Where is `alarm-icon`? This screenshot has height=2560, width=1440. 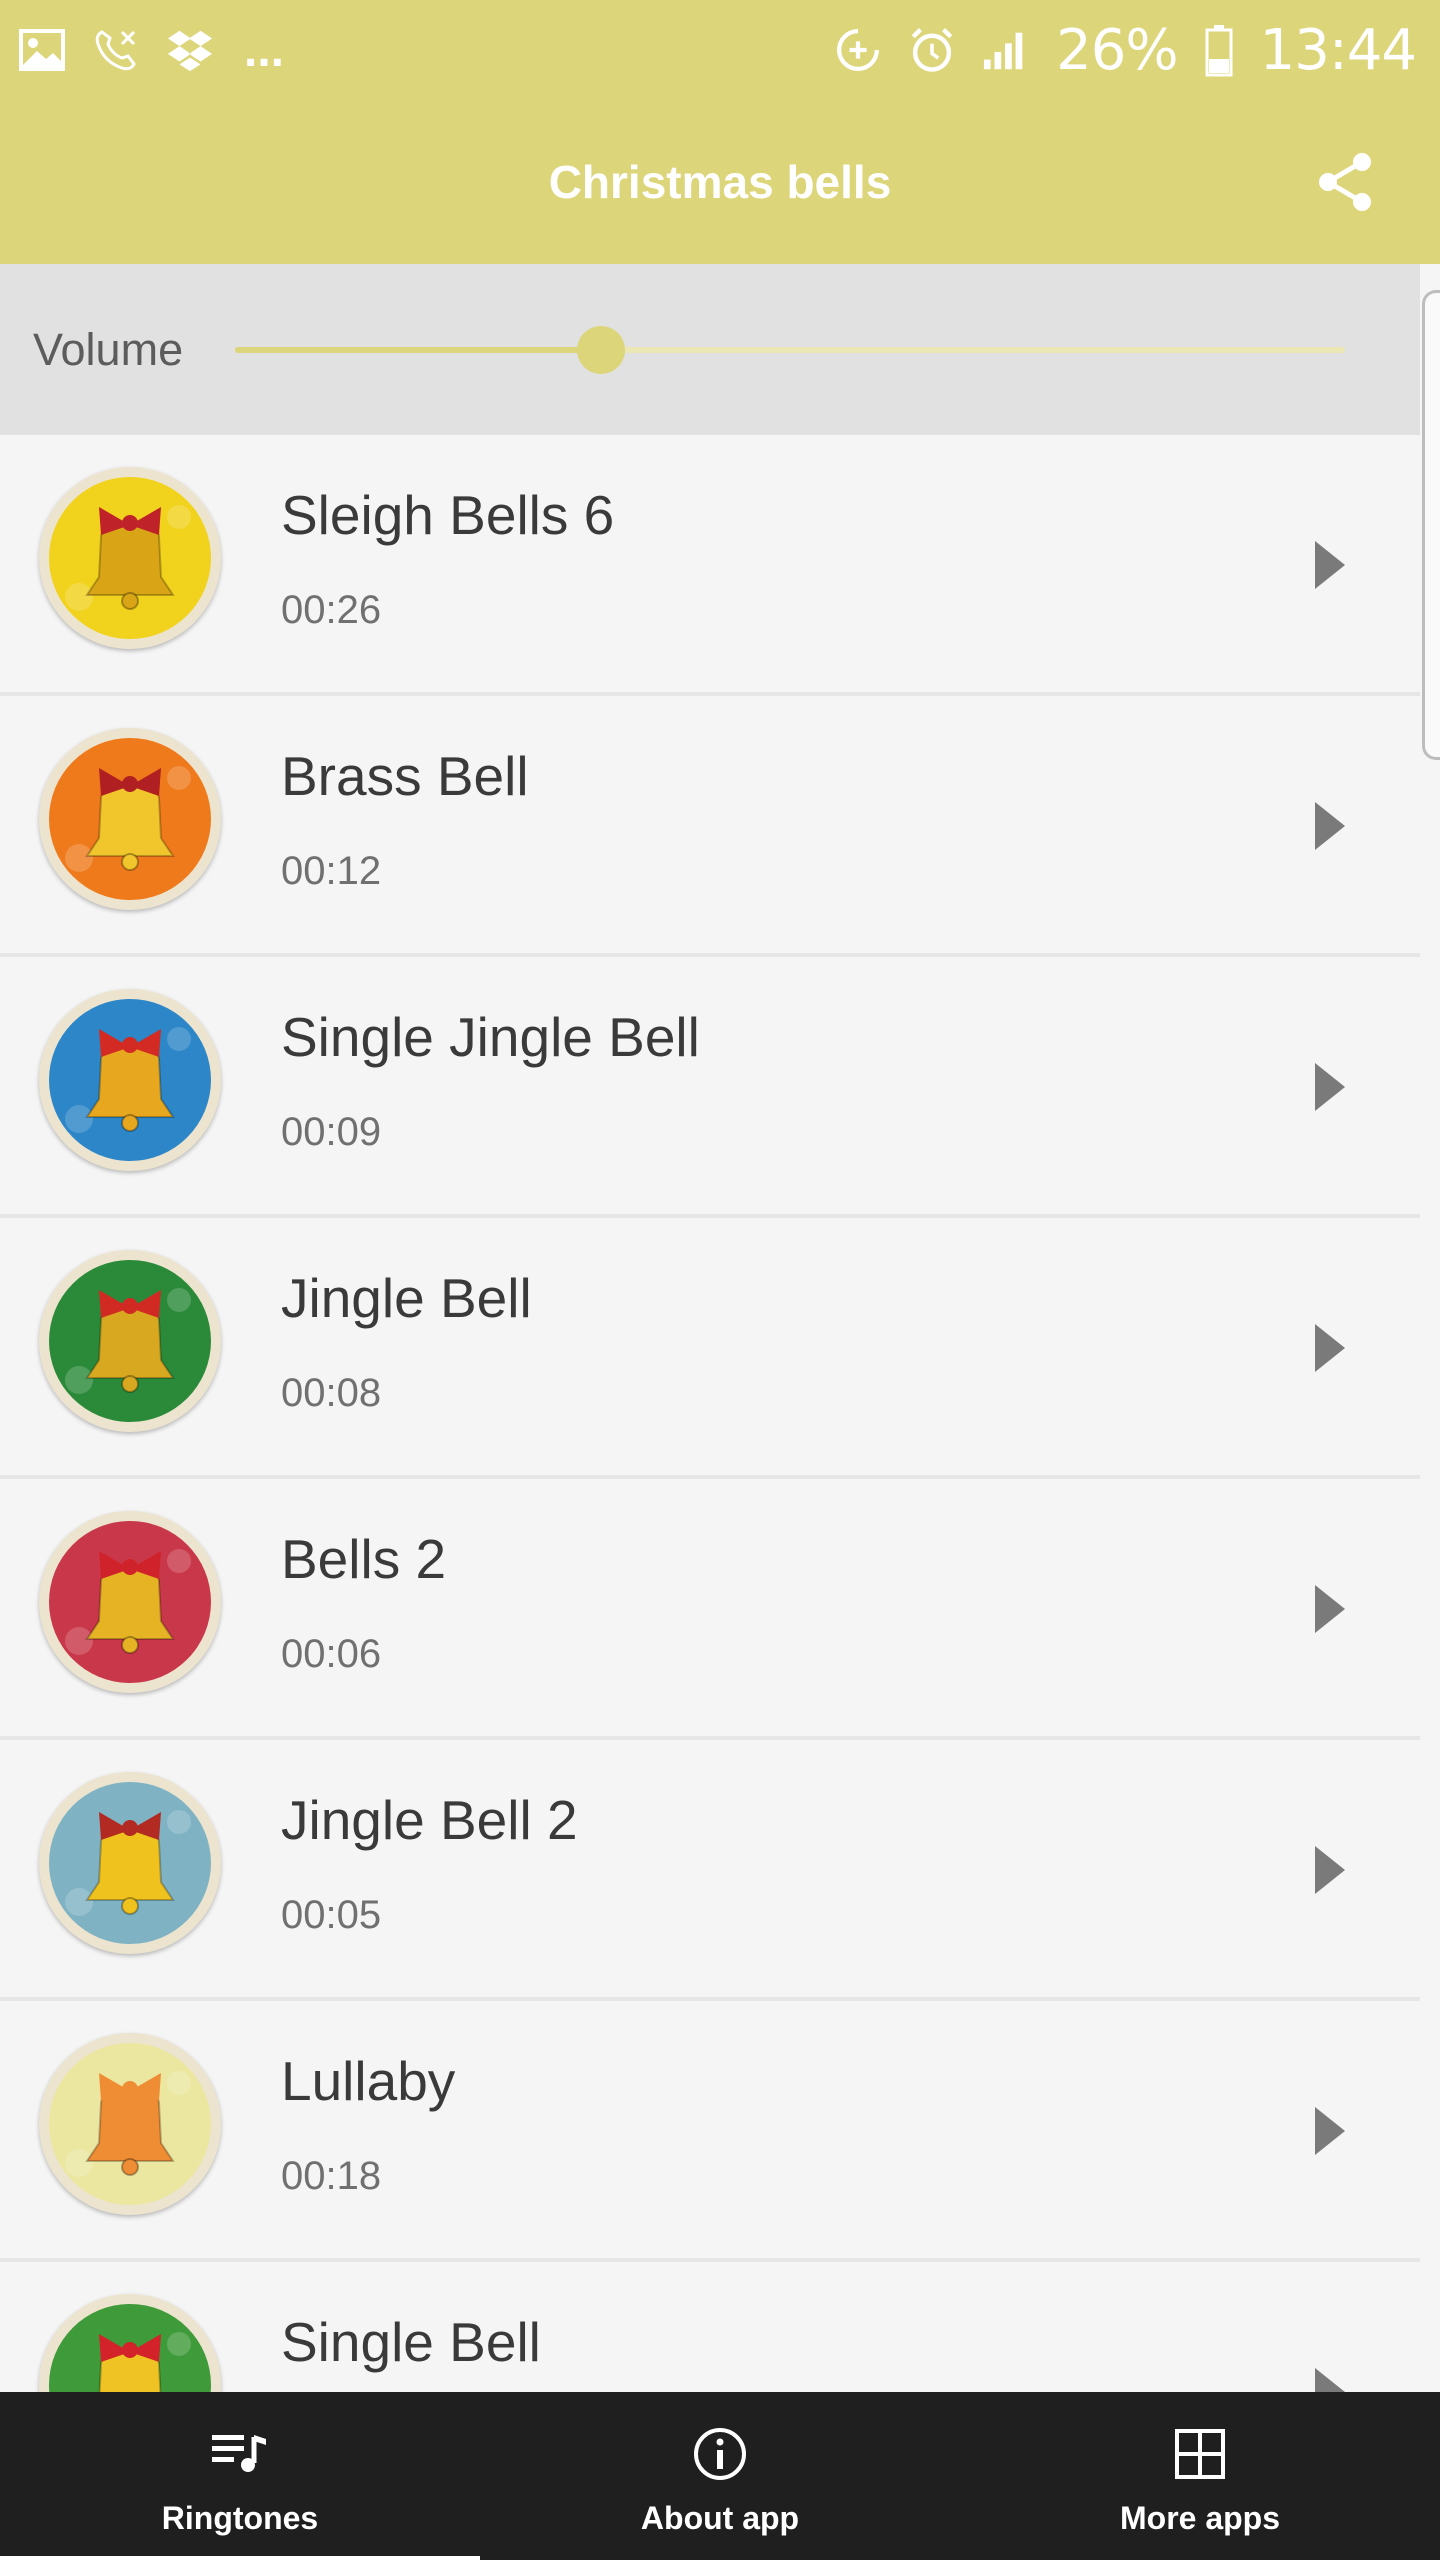 alarm-icon is located at coordinates (932, 50).